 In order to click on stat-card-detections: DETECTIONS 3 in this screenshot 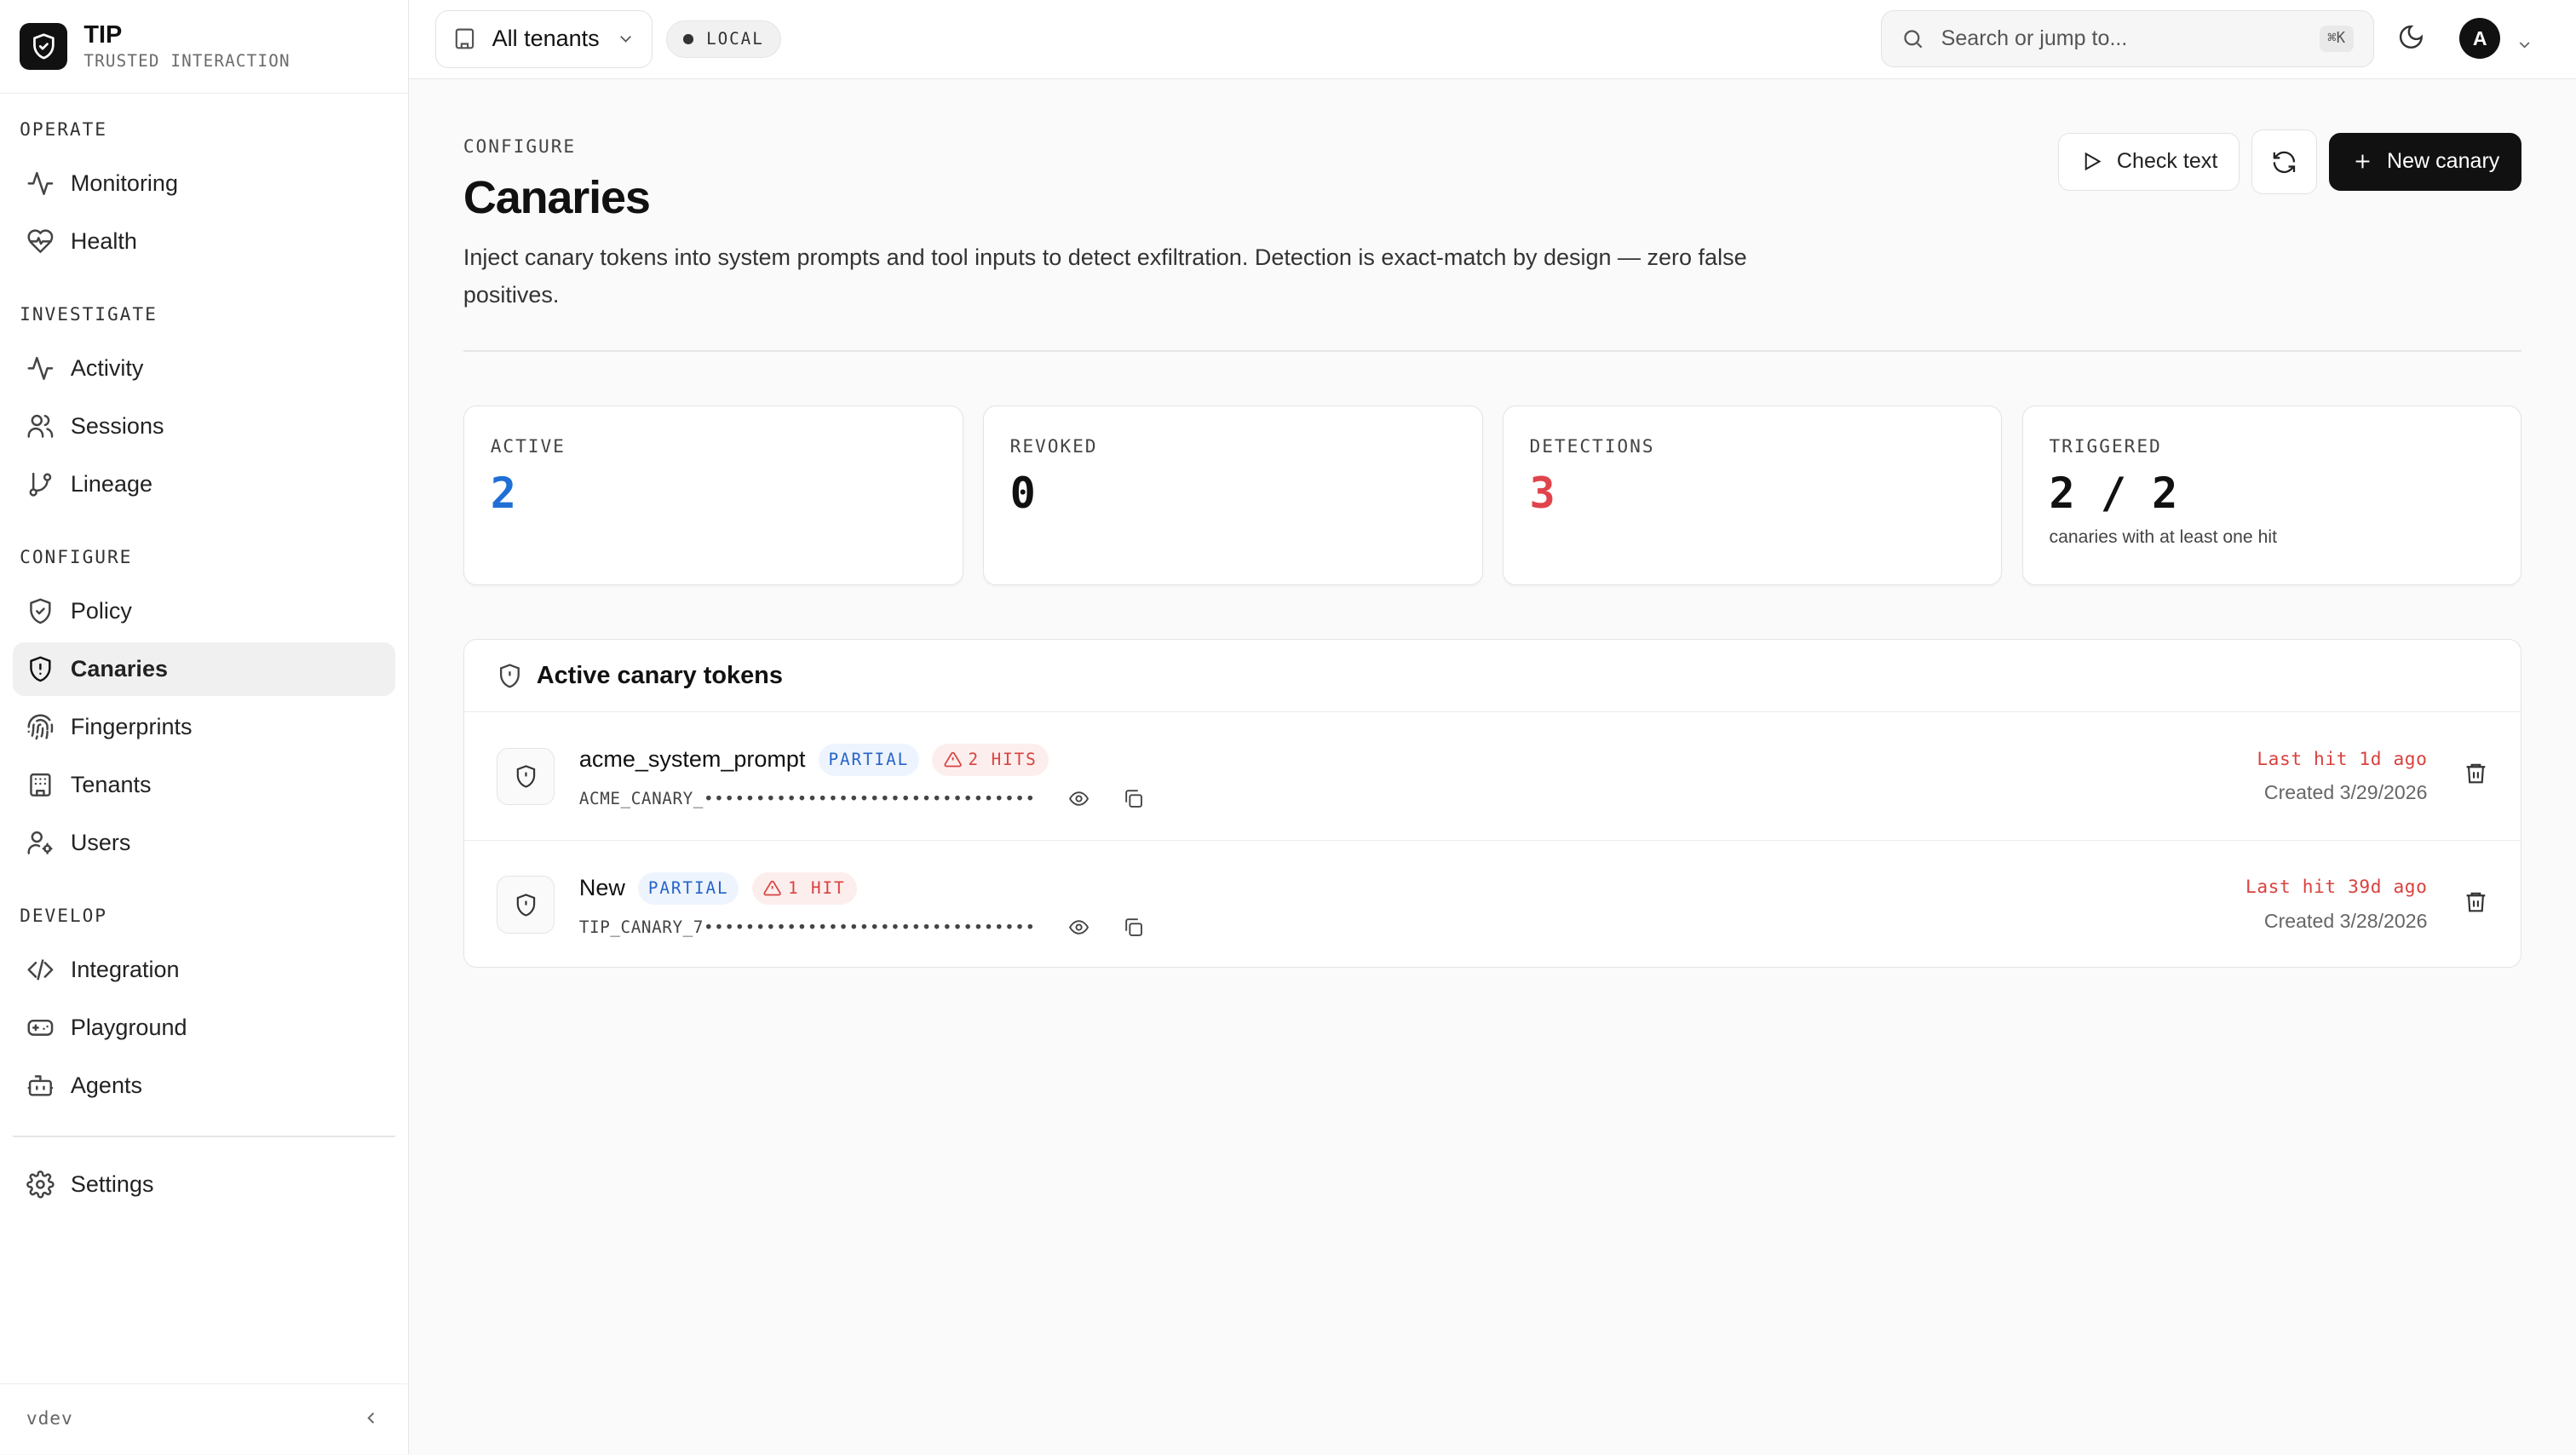, I will do `click(1753, 495)`.